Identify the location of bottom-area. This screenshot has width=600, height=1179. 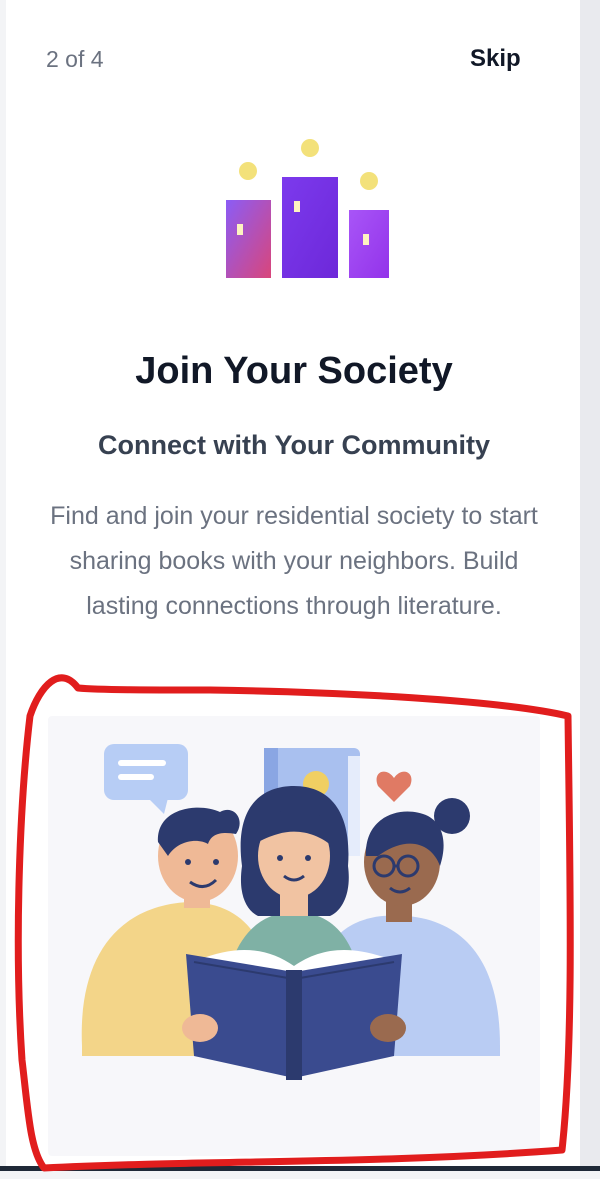
(300, 1175).